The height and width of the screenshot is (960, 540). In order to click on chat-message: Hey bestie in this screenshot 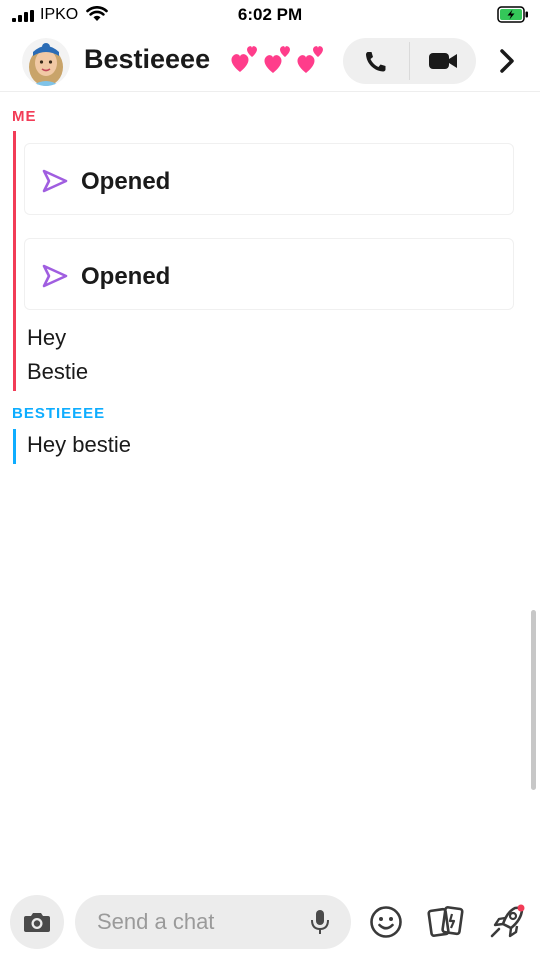, I will do `click(79, 445)`.